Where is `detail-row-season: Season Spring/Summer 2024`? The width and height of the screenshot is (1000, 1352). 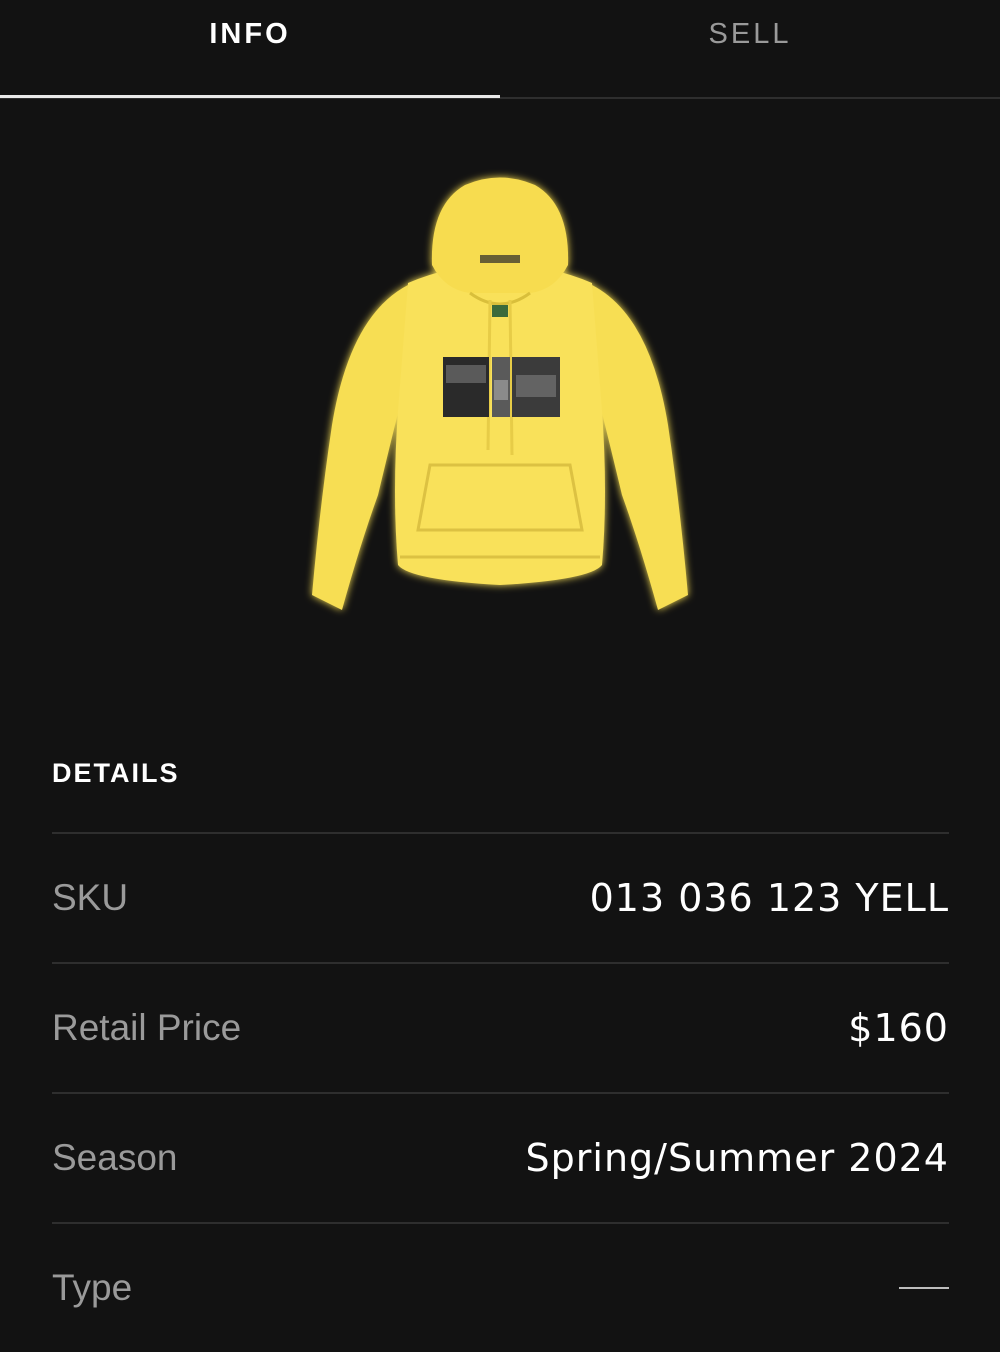
detail-row-season: Season Spring/Summer 2024 is located at coordinates (500, 1157).